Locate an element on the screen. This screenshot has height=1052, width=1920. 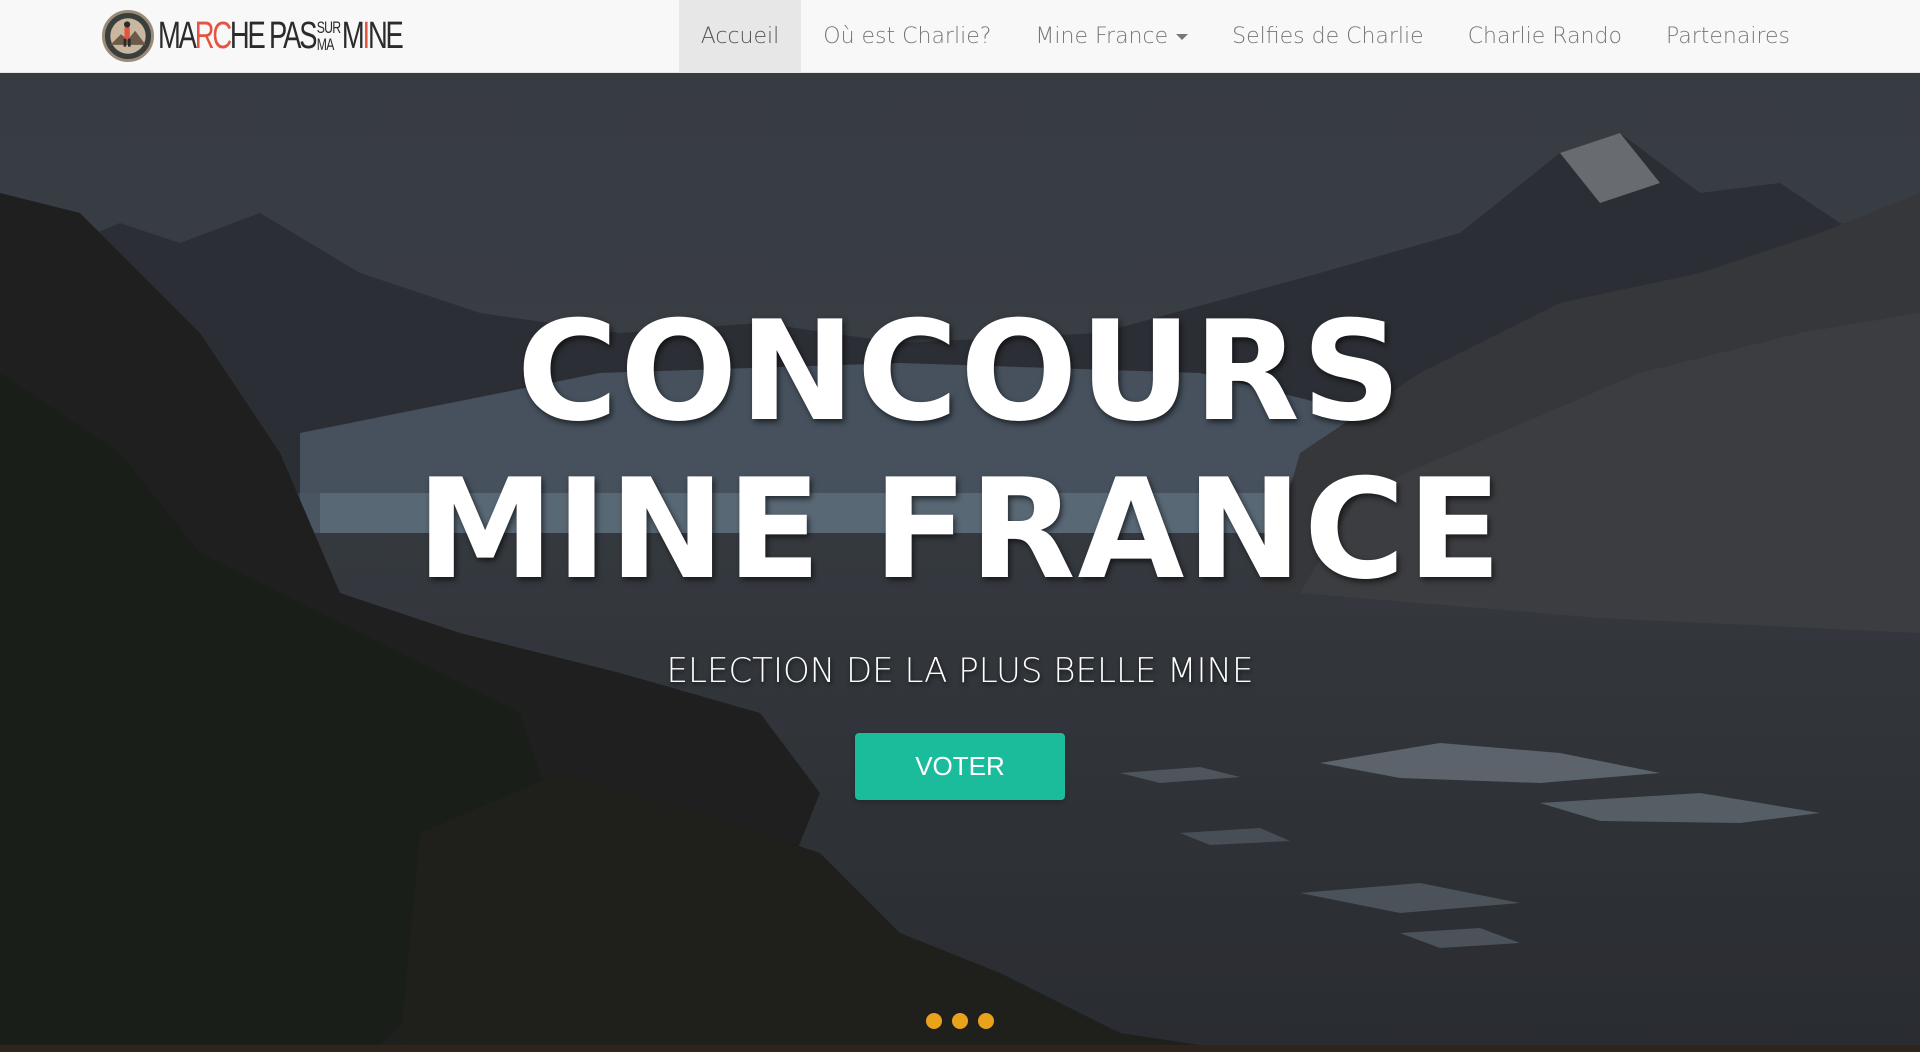
vote-button: VOTER is located at coordinates (960, 766).